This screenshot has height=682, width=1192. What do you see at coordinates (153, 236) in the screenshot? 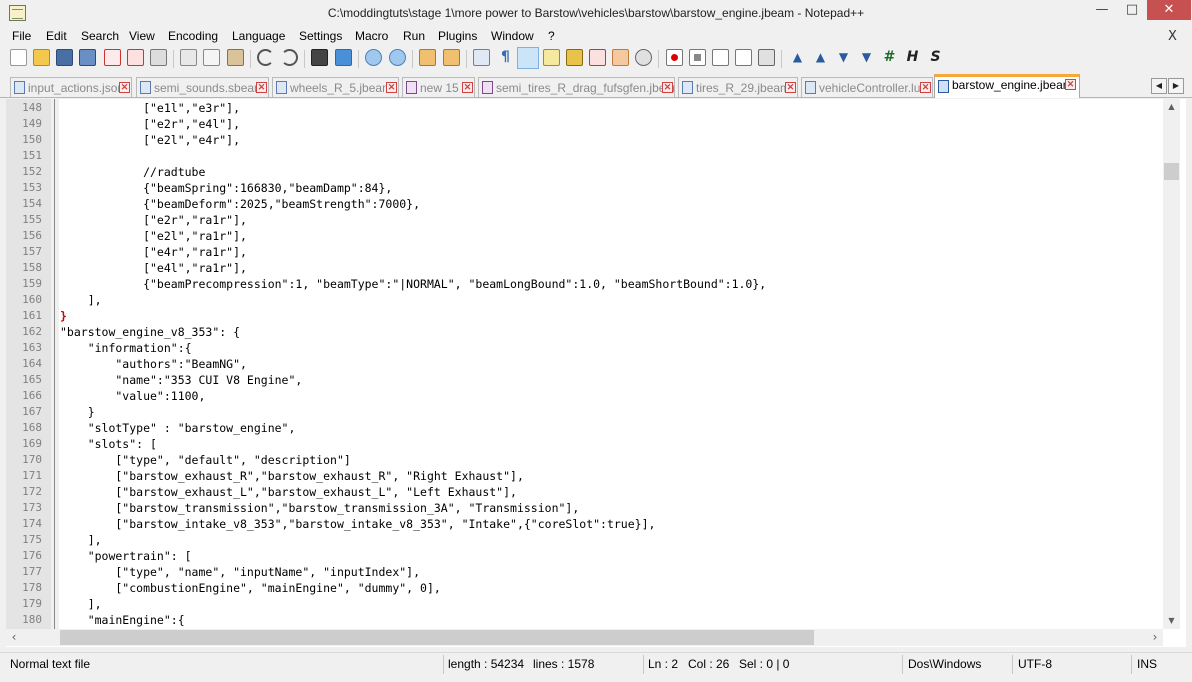
I see `code-line: ["e2l","ra1r"],` at bounding box center [153, 236].